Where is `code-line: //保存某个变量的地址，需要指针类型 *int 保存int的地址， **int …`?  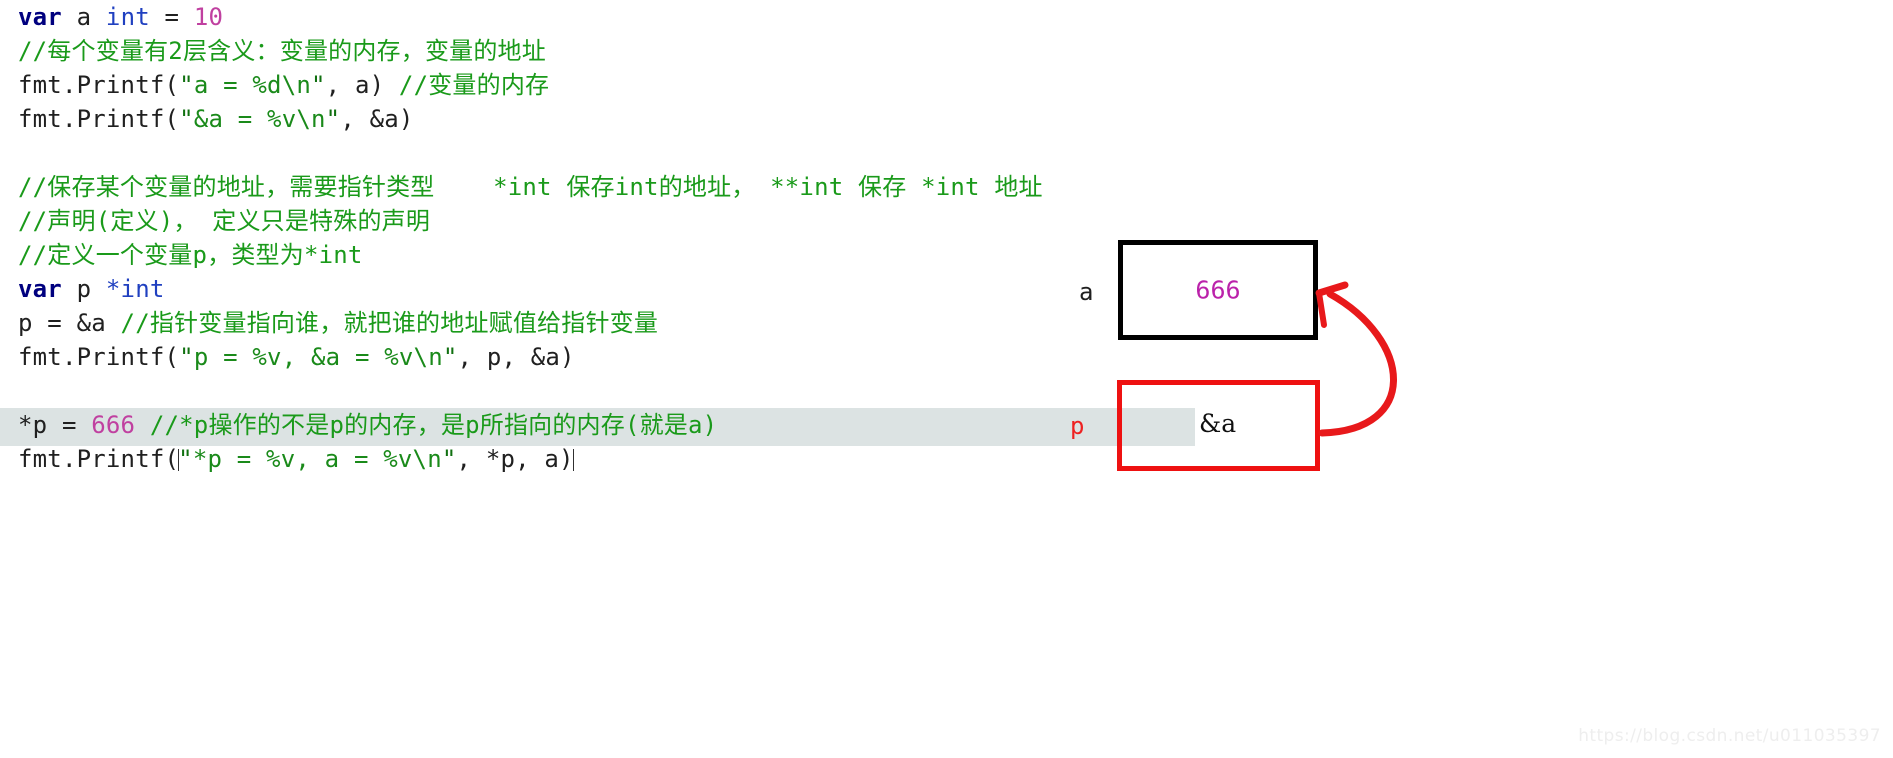
code-line: //保存某个变量的地址，需要指针类型 *int 保存int的地址， **int … is located at coordinates (530, 187).